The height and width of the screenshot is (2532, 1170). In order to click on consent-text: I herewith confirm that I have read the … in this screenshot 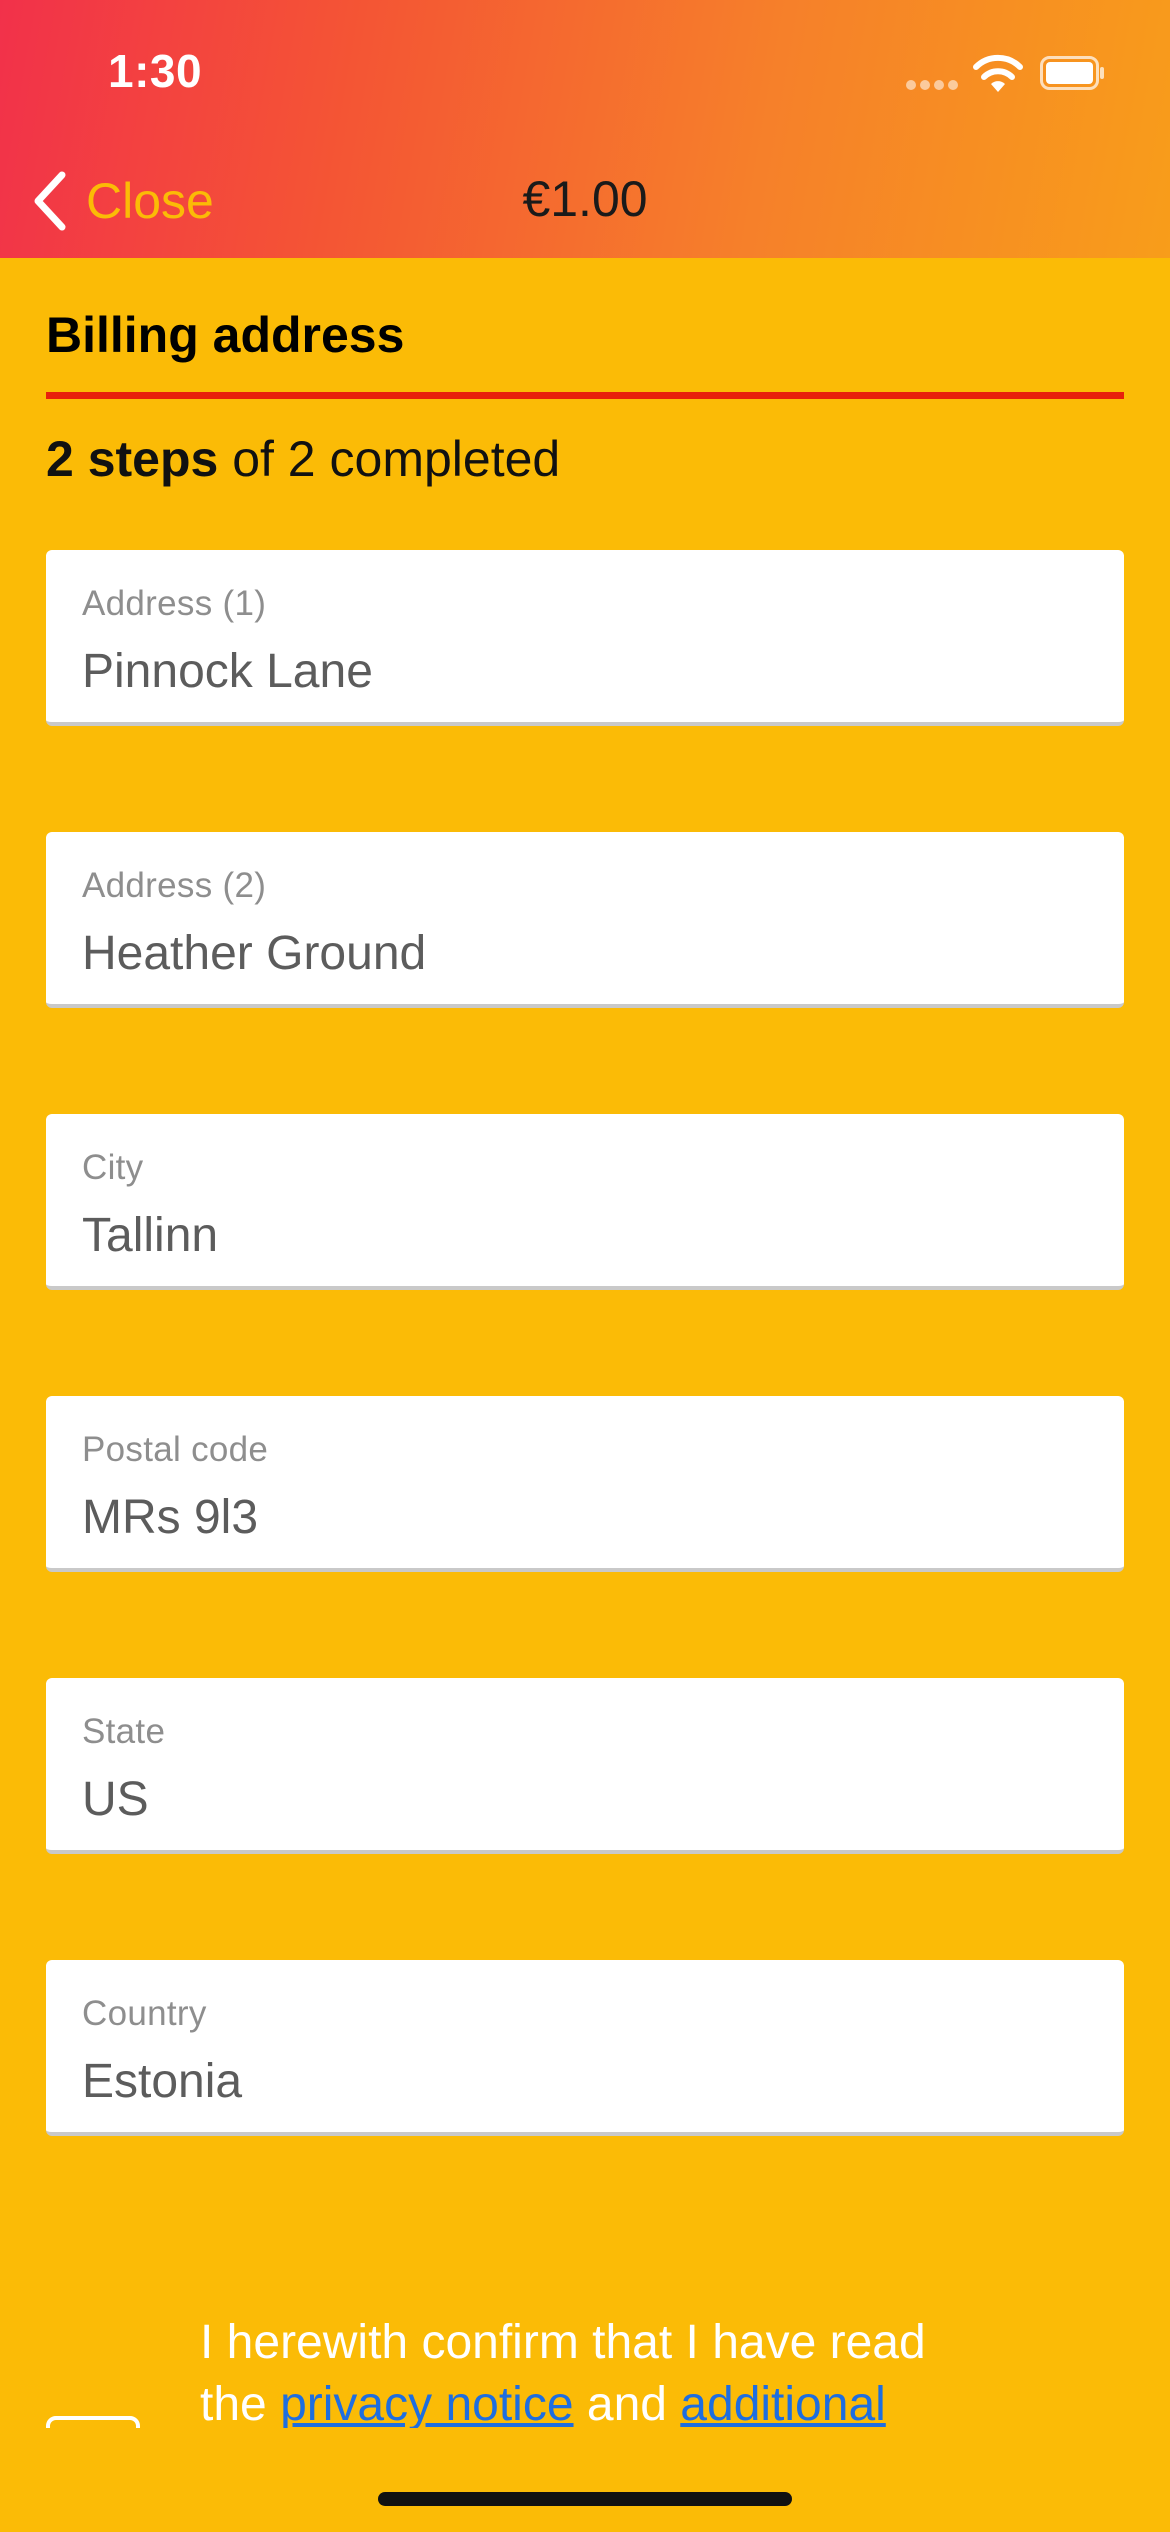, I will do `click(650, 2374)`.